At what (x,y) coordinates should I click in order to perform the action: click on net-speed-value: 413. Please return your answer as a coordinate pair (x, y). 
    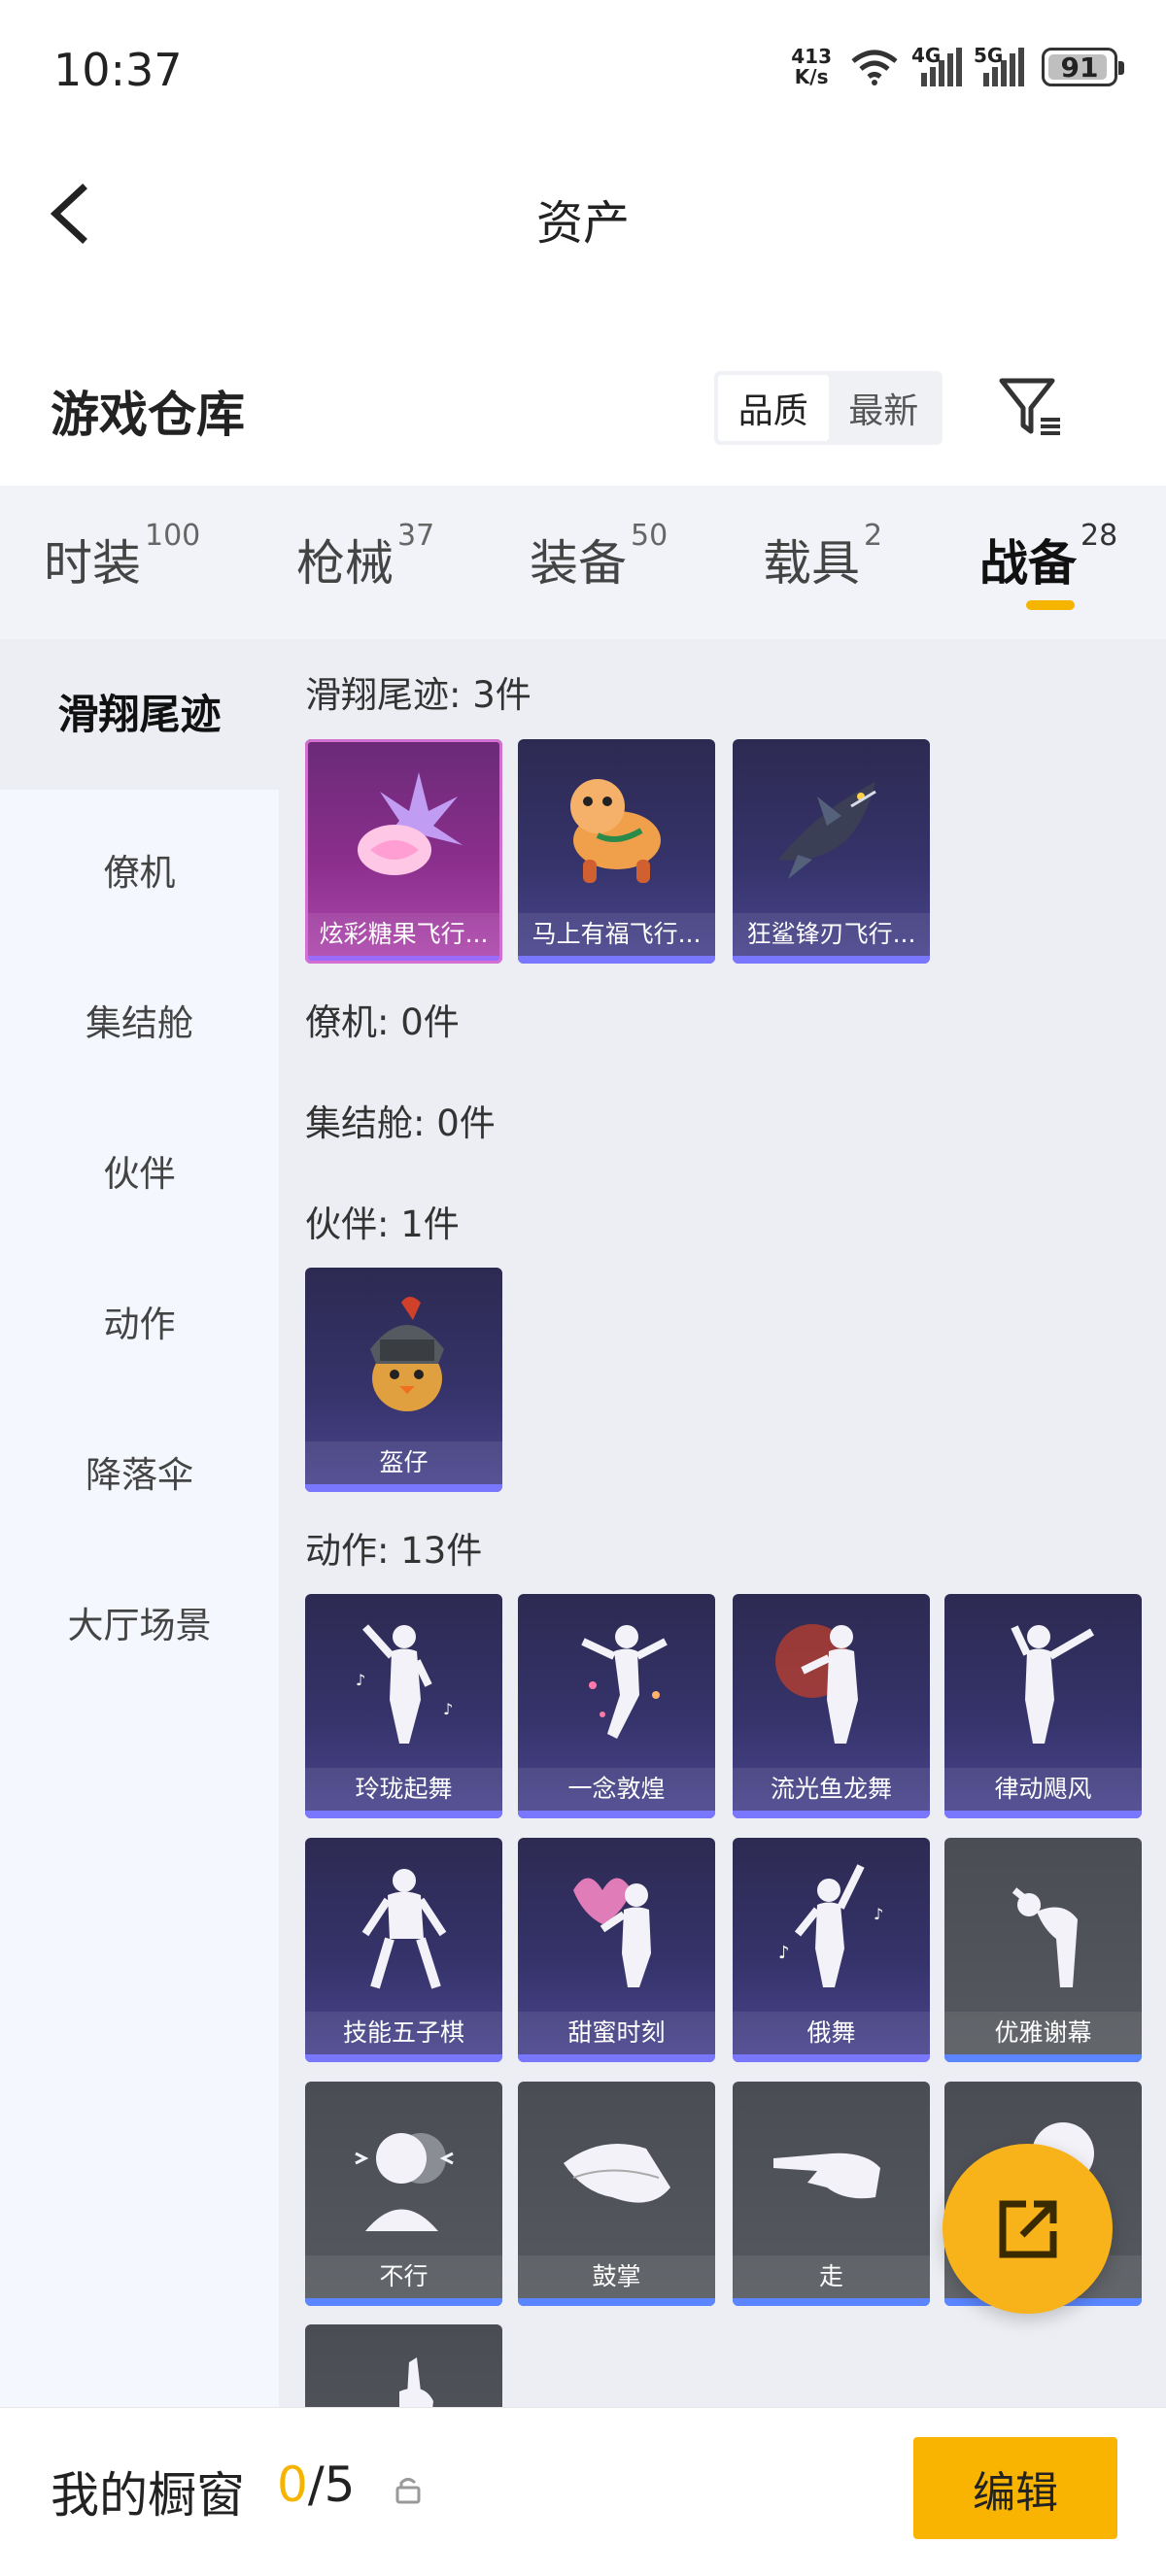
    Looking at the image, I should click on (811, 56).